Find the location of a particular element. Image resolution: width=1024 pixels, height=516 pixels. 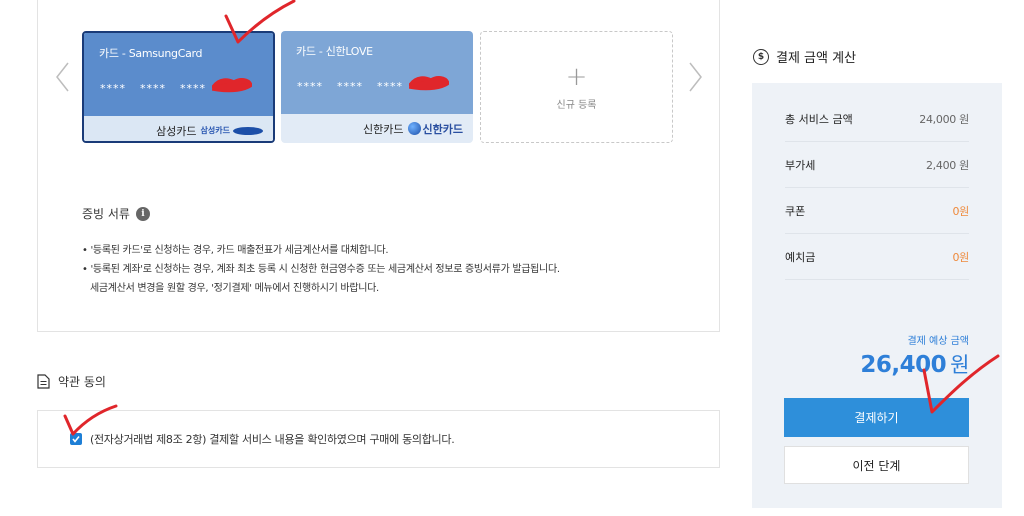

shinhan-card-logo: 신한카드 is located at coordinates (435, 129).